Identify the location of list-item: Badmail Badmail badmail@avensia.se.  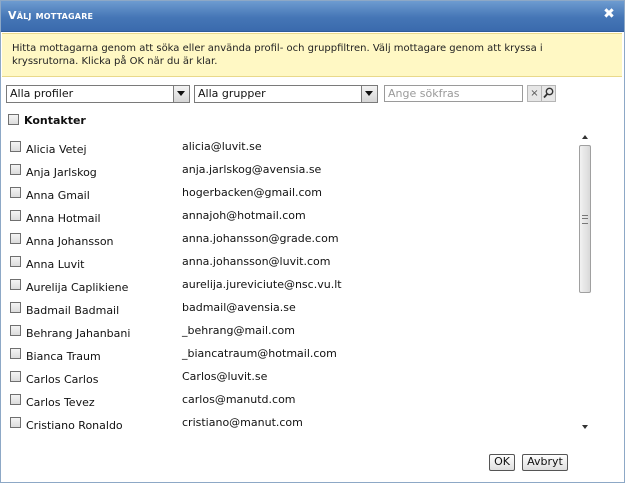
(286, 311).